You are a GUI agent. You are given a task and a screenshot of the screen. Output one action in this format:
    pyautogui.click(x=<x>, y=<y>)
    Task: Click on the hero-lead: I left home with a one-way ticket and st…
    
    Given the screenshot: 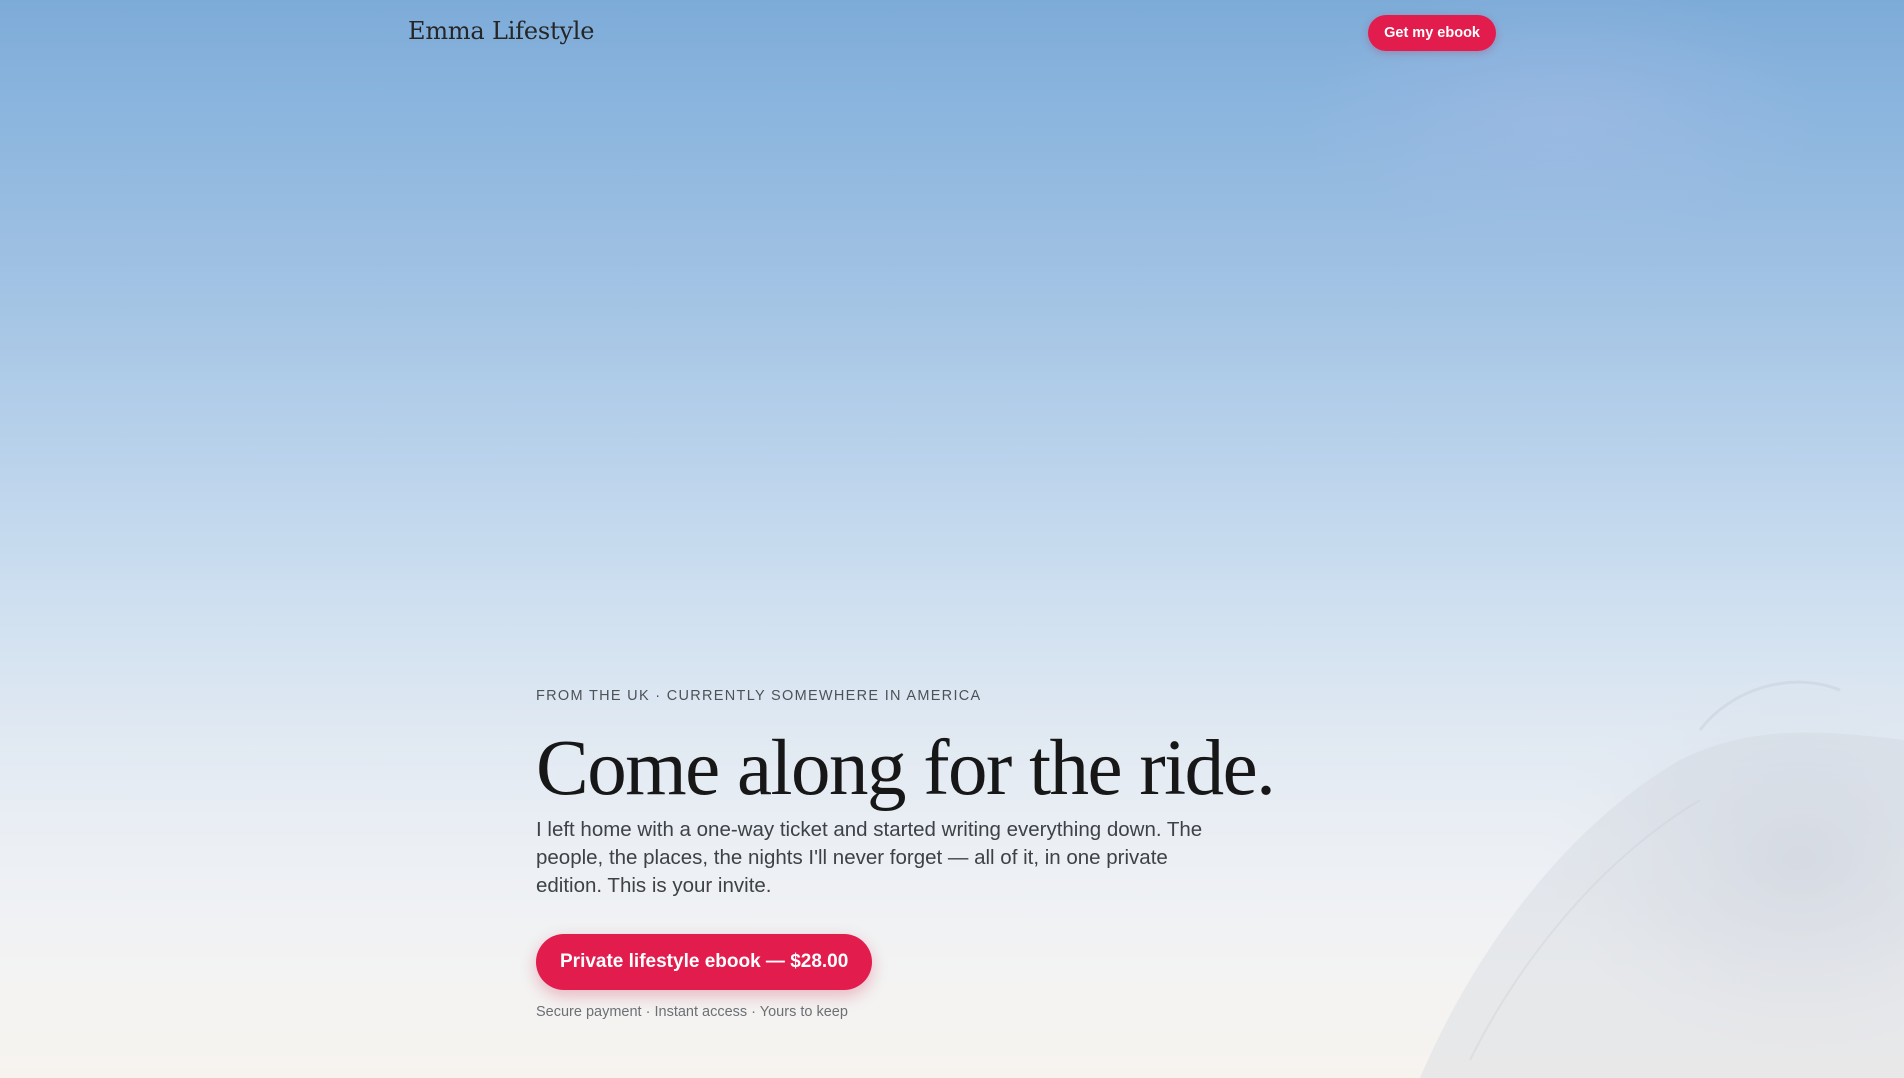 What is the action you would take?
    pyautogui.click(x=869, y=857)
    